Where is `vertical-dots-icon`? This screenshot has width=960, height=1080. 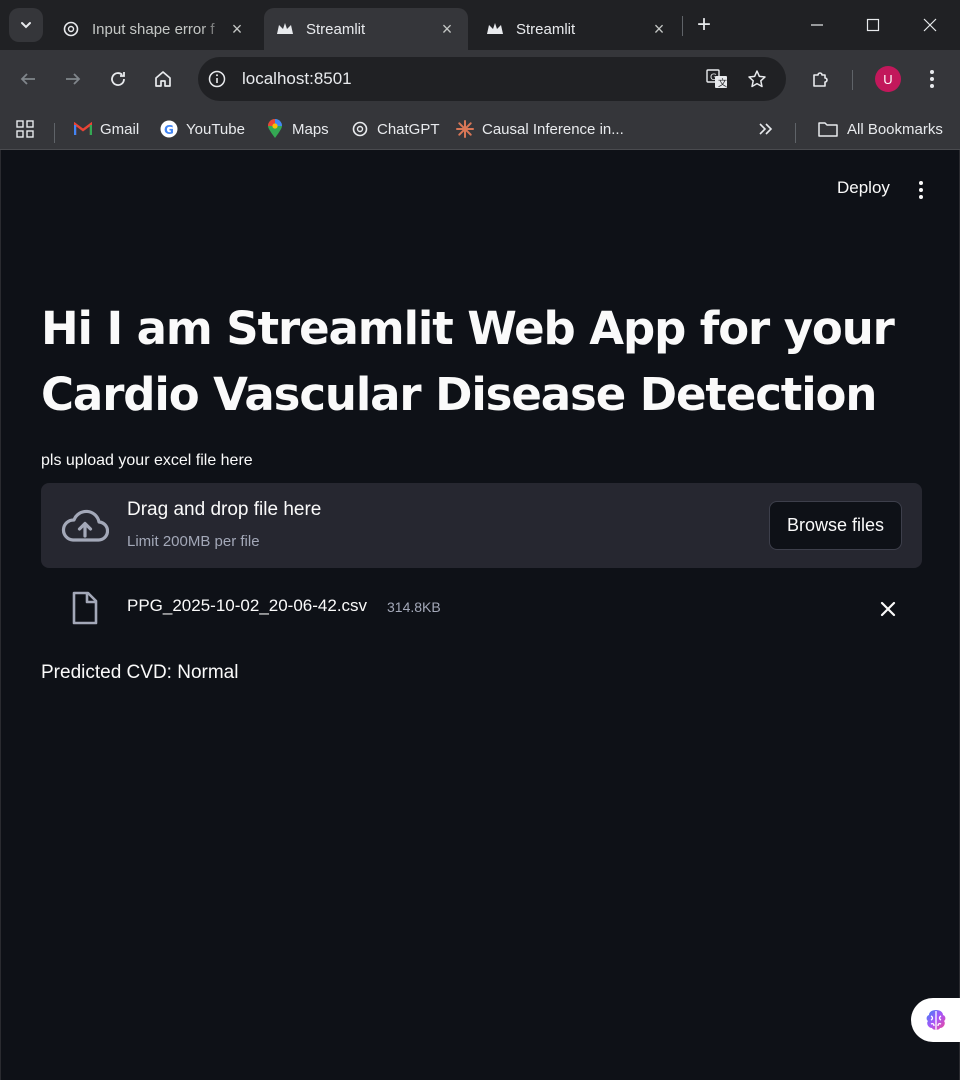
vertical-dots-icon is located at coordinates (932, 79).